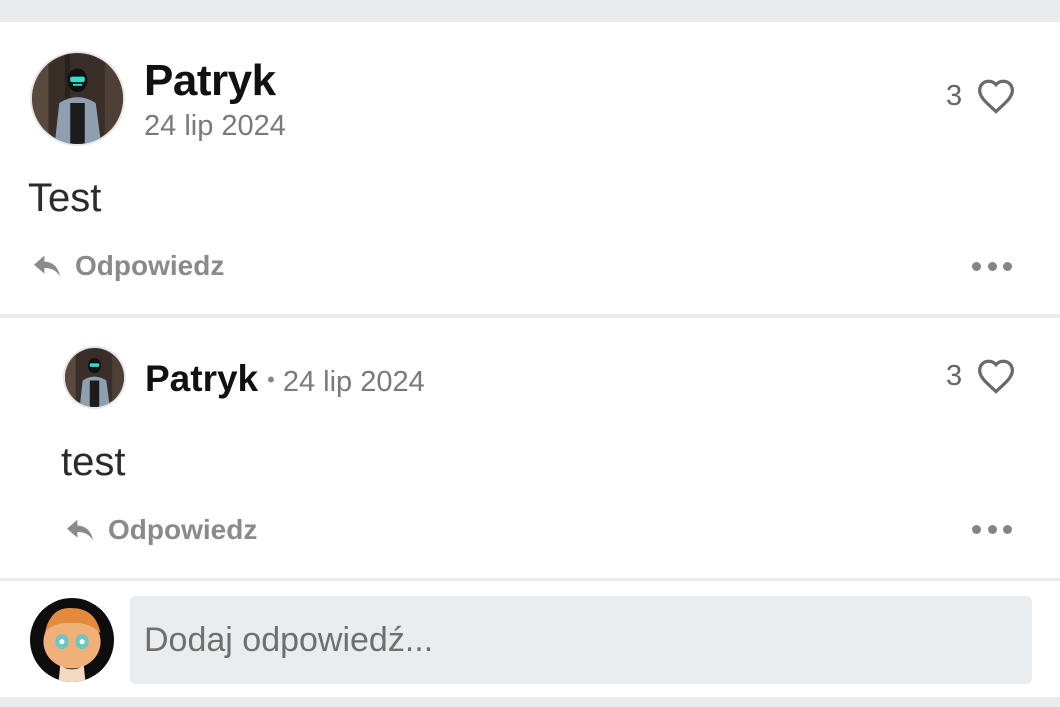 This screenshot has height=707, width=1060. Describe the element at coordinates (215, 126) in the screenshot. I see `comment-date: 24 lip 2024` at that location.